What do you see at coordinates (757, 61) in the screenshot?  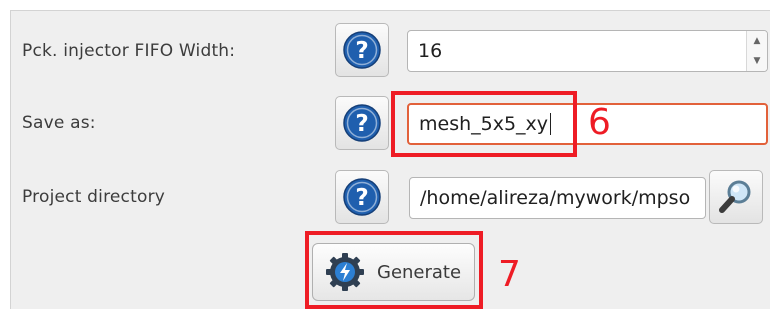 I see `spin-down-icon: ▼` at bounding box center [757, 61].